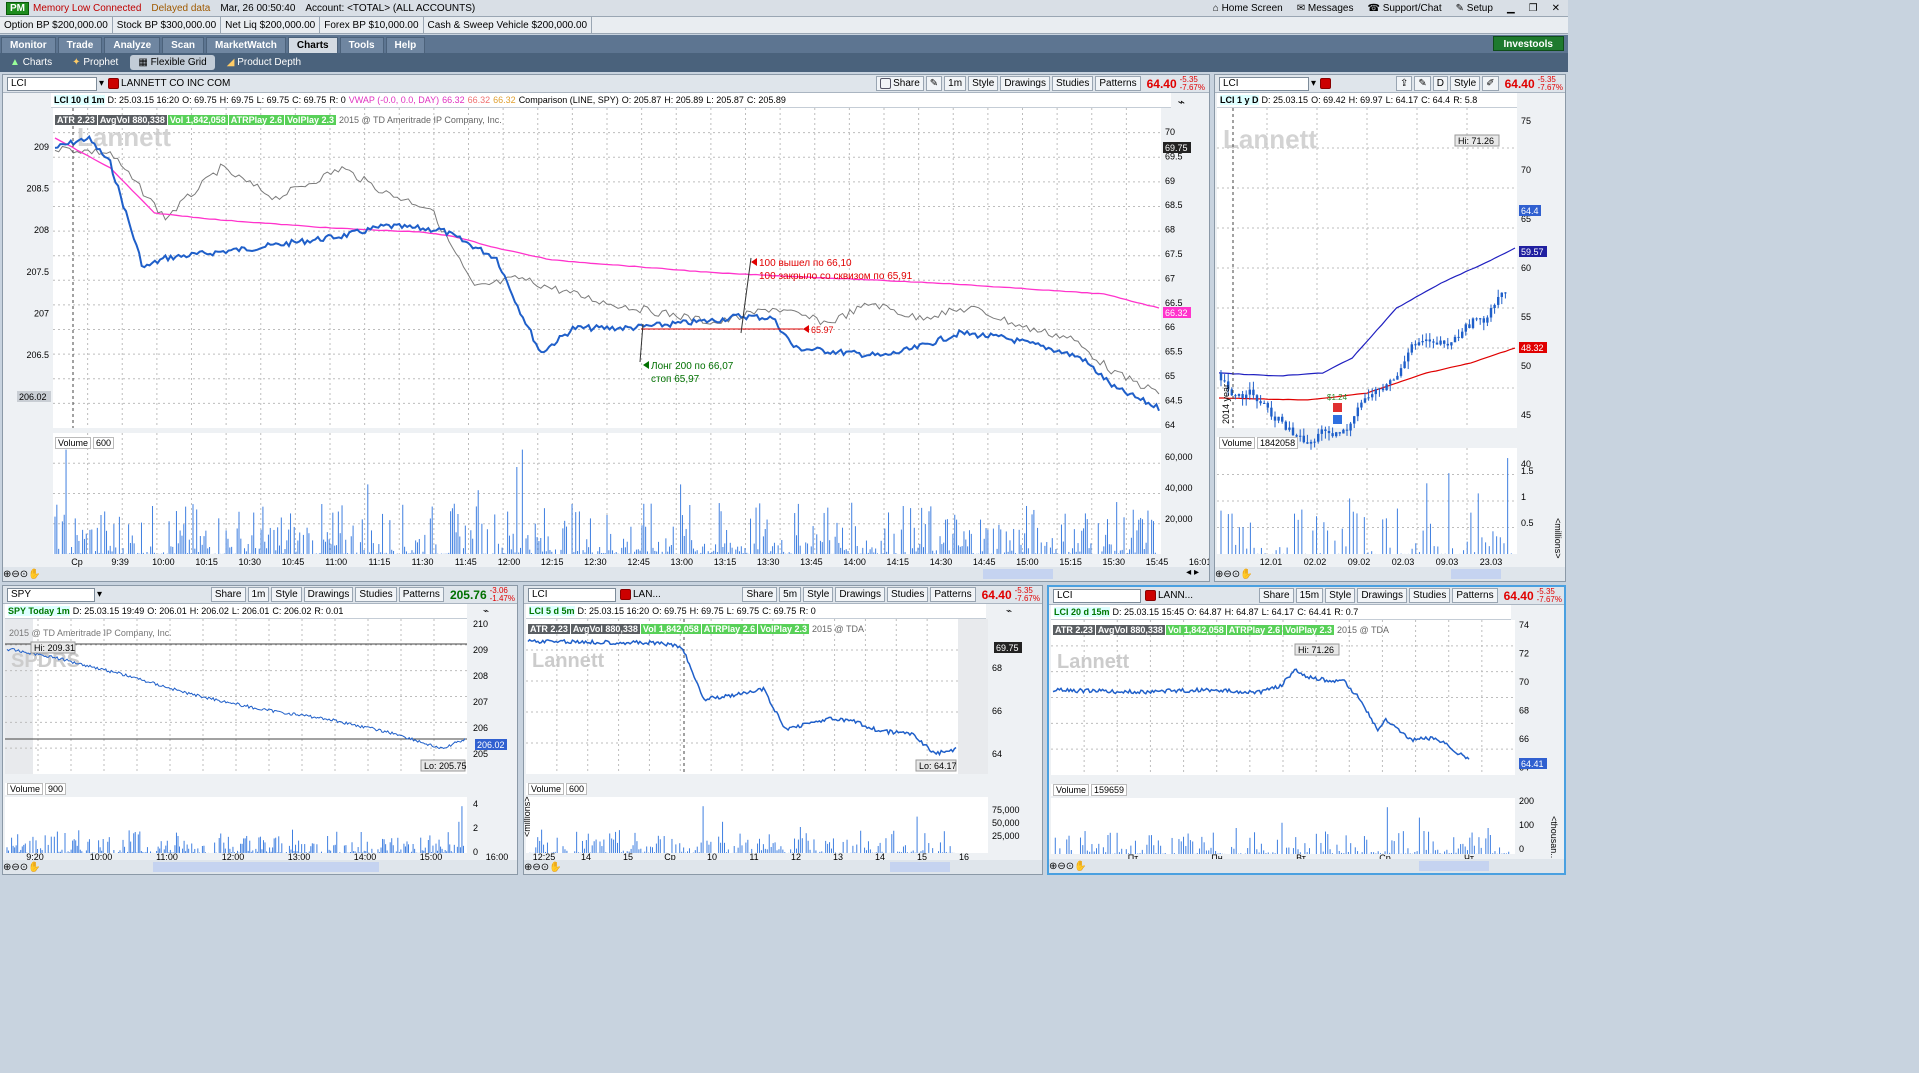  I want to click on lci5-patterns-button: Patterns, so click(953, 594).